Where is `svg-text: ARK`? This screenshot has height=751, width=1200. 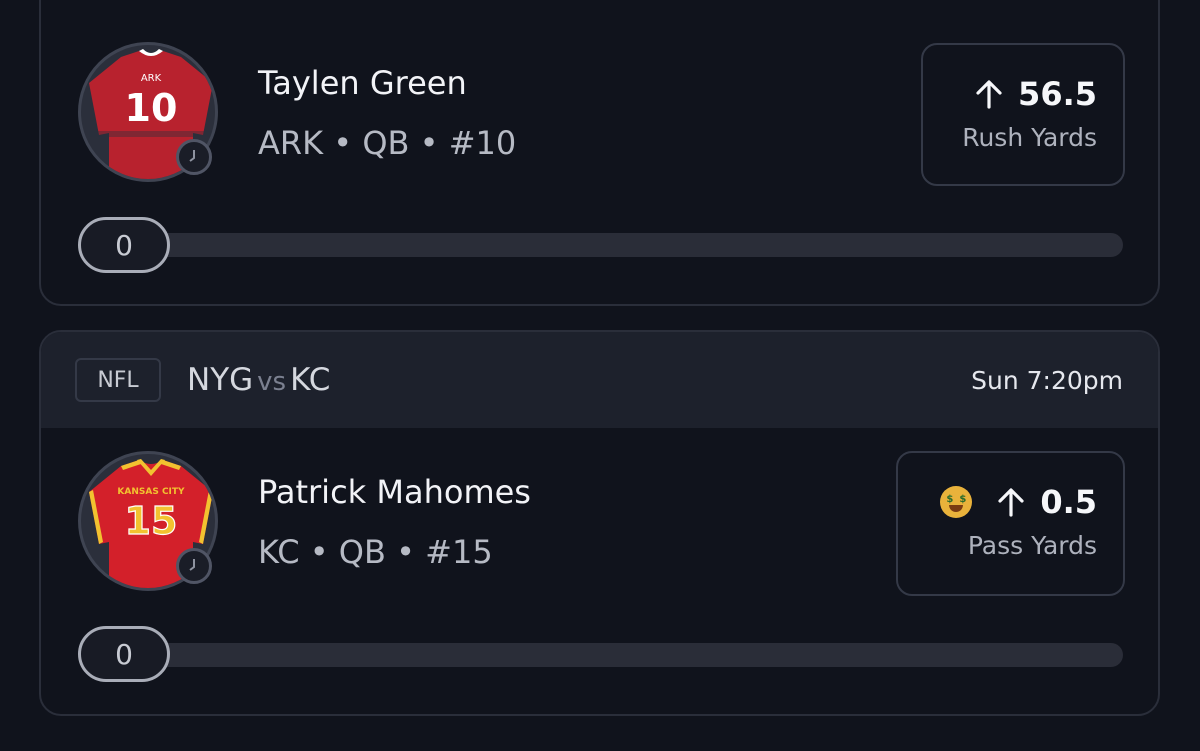
svg-text: ARK is located at coordinates (151, 78).